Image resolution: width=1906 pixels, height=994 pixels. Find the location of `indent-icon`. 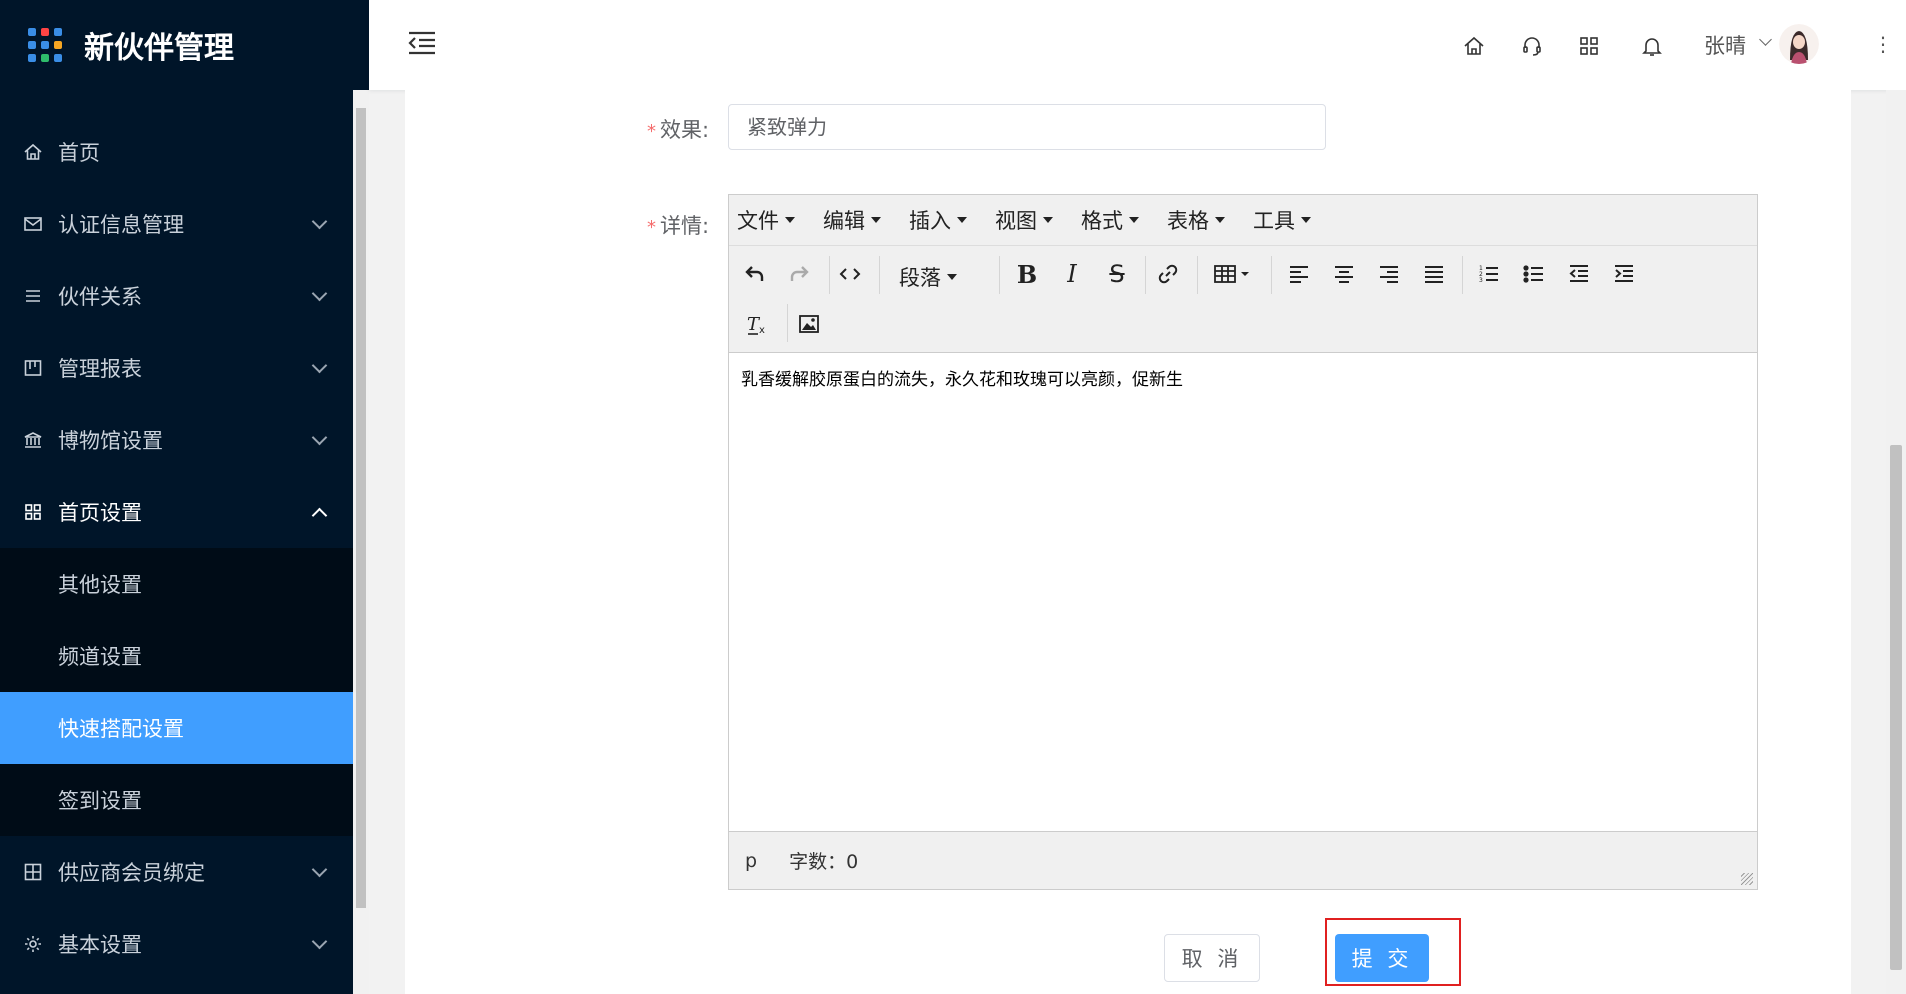

indent-icon is located at coordinates (1624, 274).